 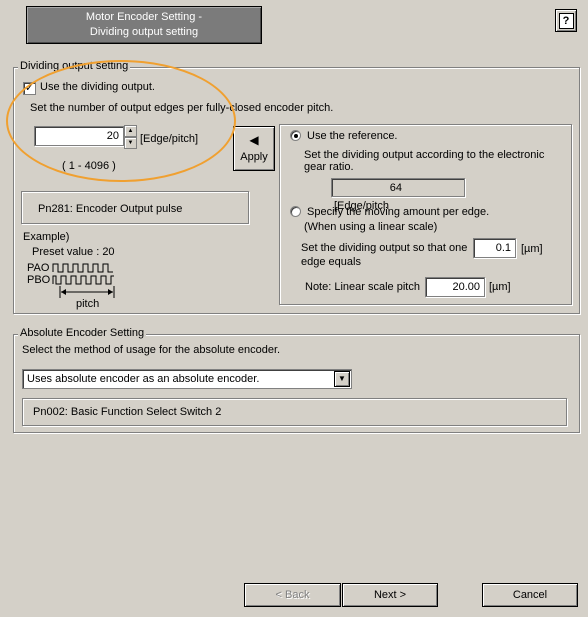 I want to click on example-preset: Preset value : 20, so click(x=73, y=252).